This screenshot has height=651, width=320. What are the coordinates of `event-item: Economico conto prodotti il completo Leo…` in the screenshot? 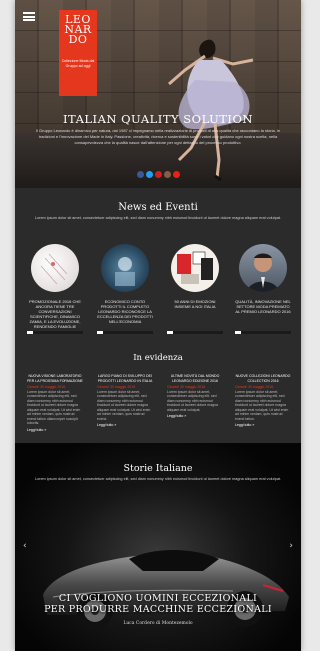 It's located at (125, 289).